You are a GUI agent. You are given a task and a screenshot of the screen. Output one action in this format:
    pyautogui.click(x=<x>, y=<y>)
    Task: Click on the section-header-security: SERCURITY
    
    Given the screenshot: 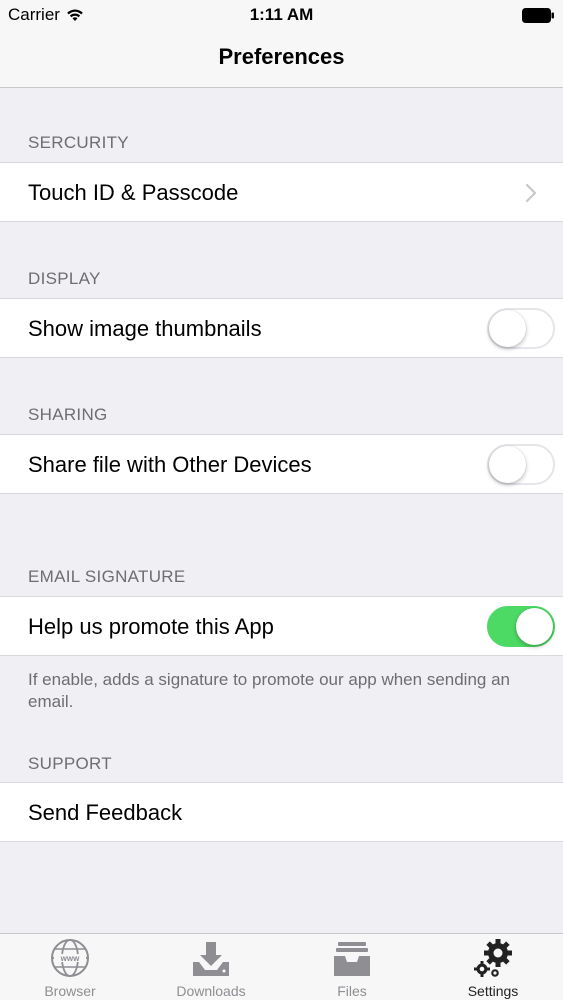 What is the action you would take?
    pyautogui.click(x=78, y=142)
    